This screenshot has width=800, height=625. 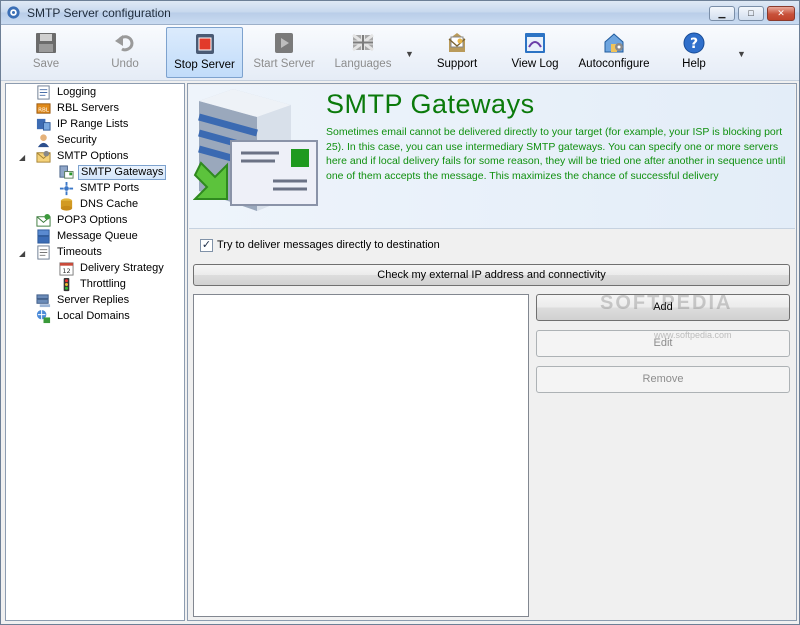 I want to click on support-label: Support, so click(x=457, y=64).